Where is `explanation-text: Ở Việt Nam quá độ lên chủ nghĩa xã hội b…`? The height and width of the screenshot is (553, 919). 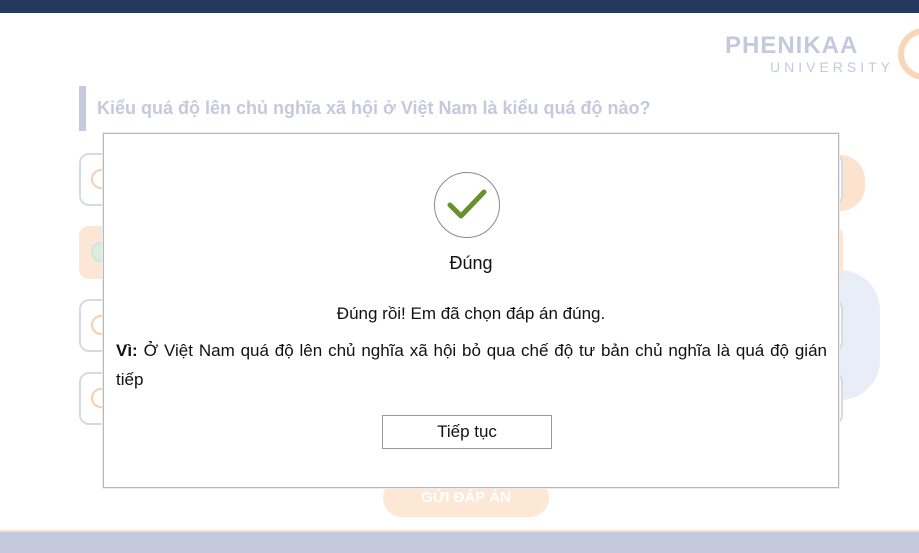
explanation-text: Ở Việt Nam quá độ lên chủ nghĩa xã hội b… is located at coordinates (471, 365).